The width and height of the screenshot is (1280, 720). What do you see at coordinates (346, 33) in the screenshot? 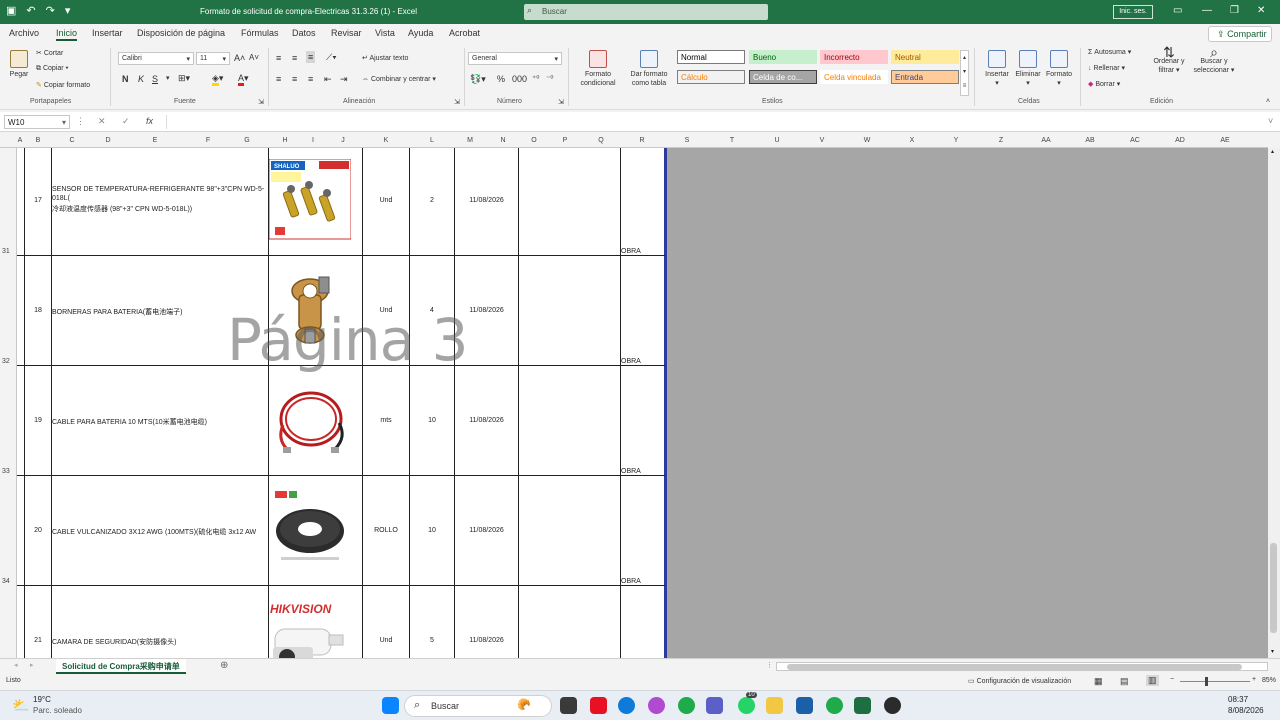
I see `tab-revisar: Revisar` at bounding box center [346, 33].